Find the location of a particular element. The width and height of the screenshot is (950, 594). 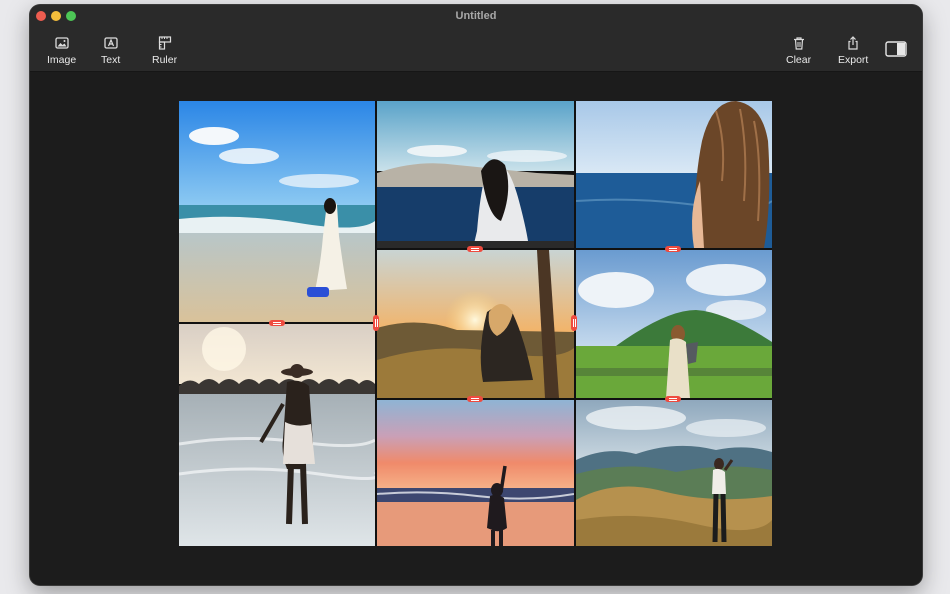

text-button-label: Text is located at coordinates (111, 60).